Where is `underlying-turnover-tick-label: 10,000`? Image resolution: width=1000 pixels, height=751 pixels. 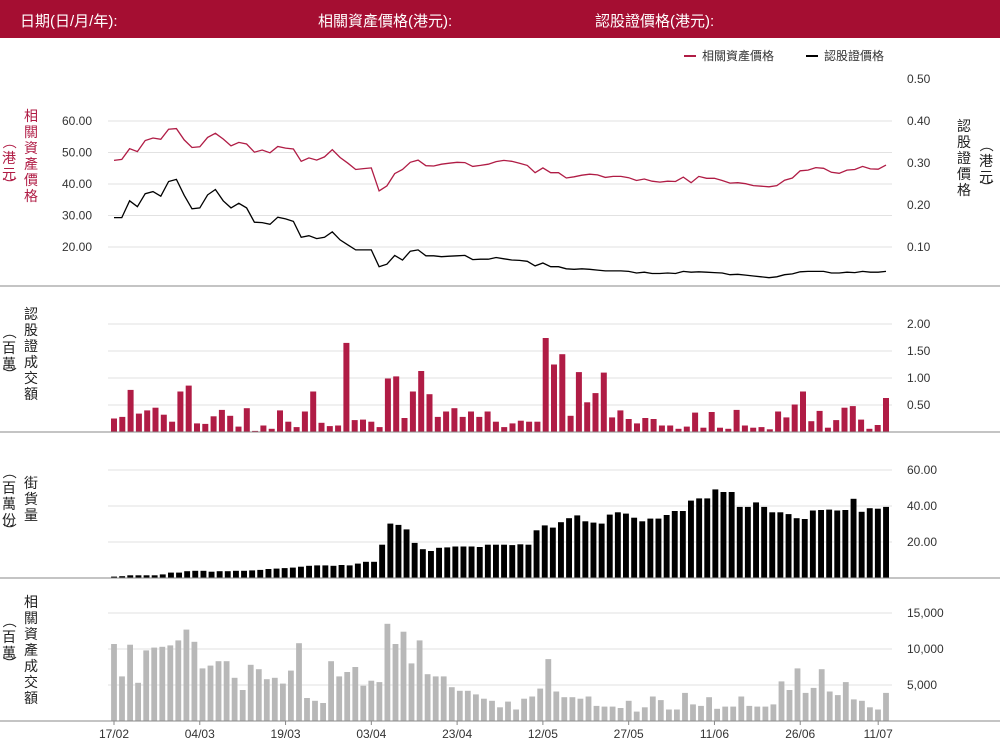 underlying-turnover-tick-label: 10,000 is located at coordinates (925, 649).